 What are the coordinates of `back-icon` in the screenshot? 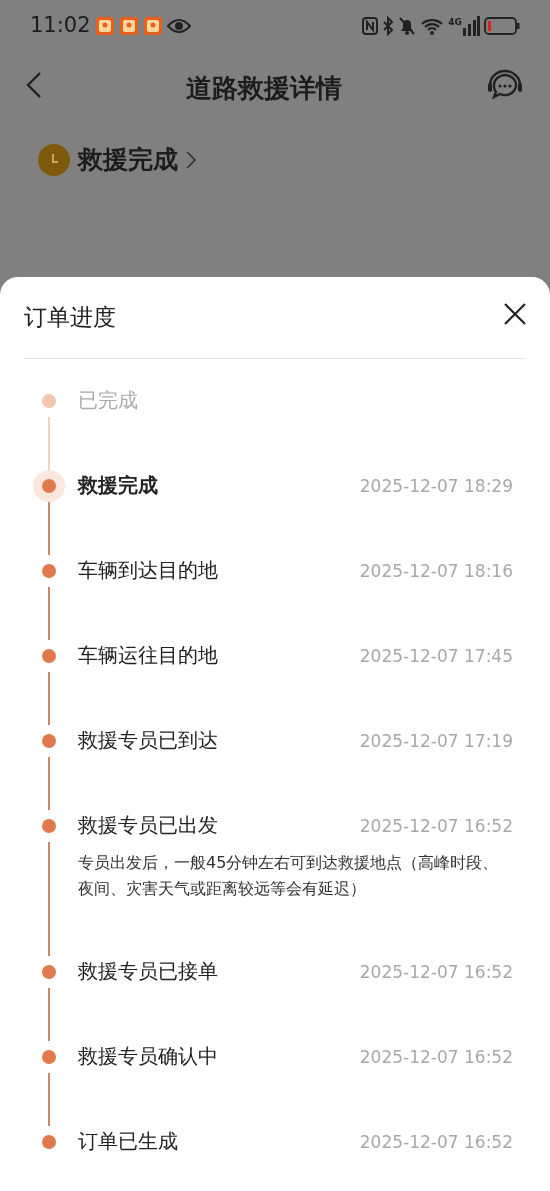 It's located at (34, 84).